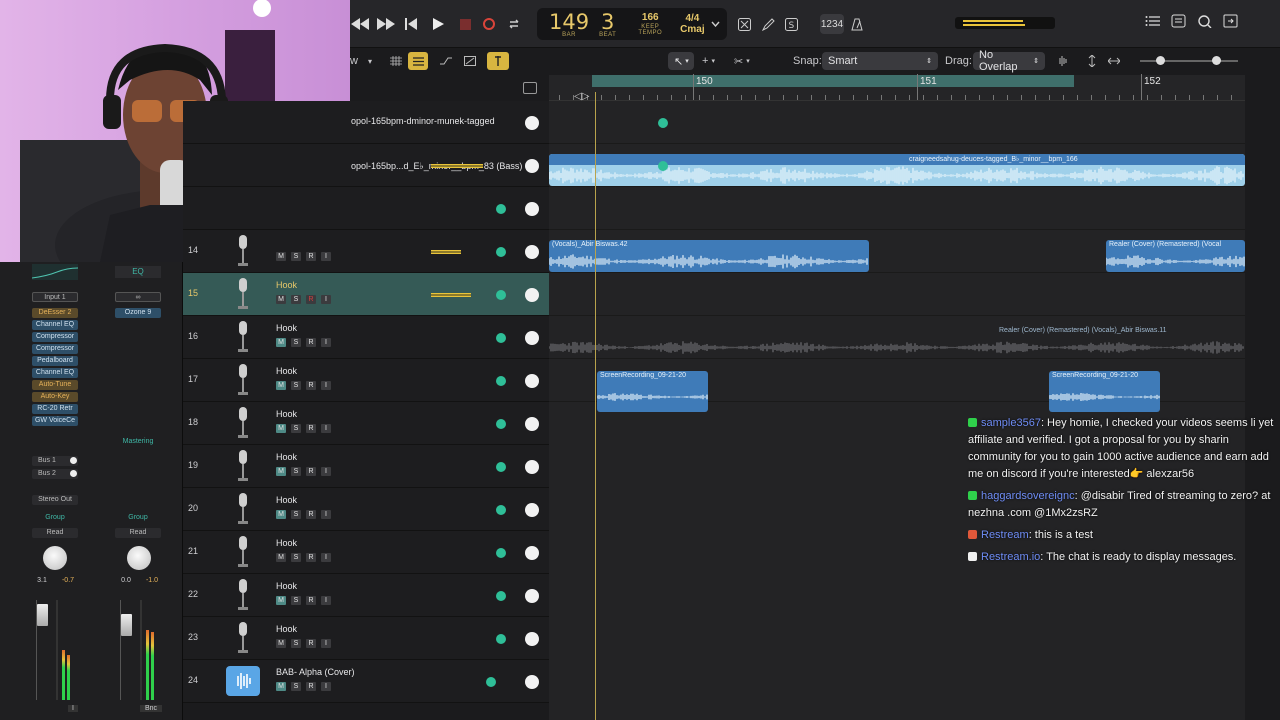 The width and height of the screenshot is (1280, 720). Describe the element at coordinates (151, 708) in the screenshot. I see `bounce-button: Bnc` at that location.